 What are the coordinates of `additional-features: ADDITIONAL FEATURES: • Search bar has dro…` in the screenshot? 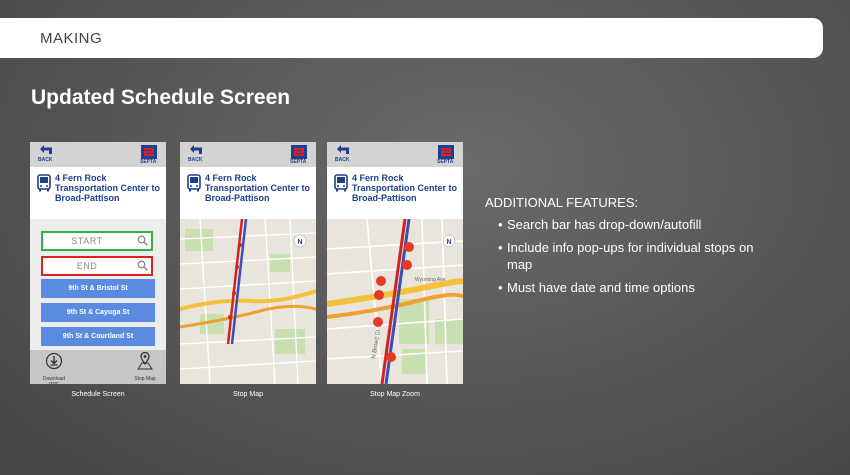 It's located at (628, 248).